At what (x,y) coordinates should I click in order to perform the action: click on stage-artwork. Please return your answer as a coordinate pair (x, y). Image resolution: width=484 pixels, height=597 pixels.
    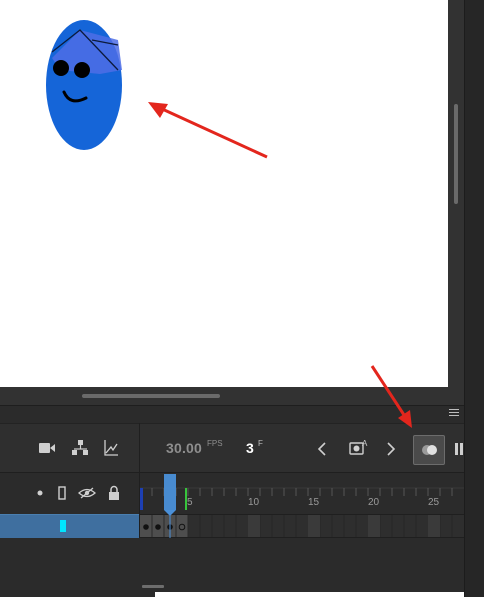
    Looking at the image, I should click on (157, 89).